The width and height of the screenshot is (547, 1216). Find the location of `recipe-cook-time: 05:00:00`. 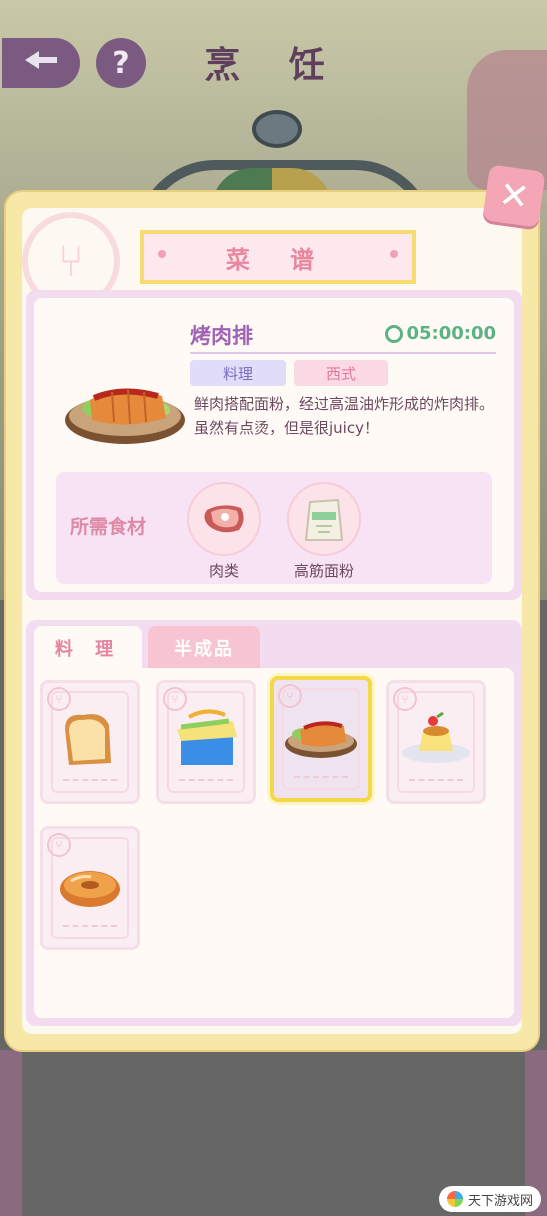

recipe-cook-time: 05:00:00 is located at coordinates (440, 333).